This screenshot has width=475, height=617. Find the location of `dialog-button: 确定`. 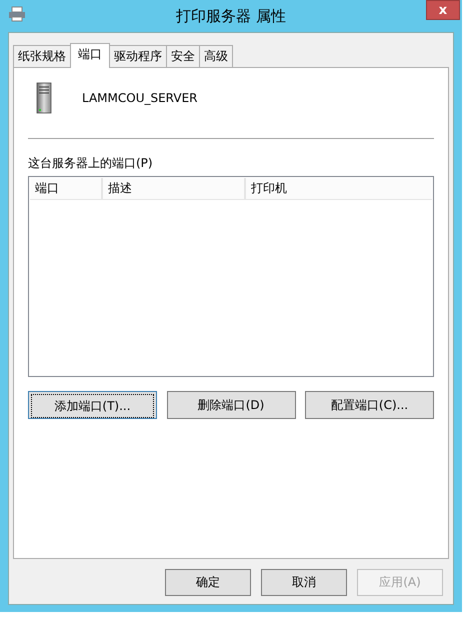

dialog-button: 确定 is located at coordinates (208, 582).